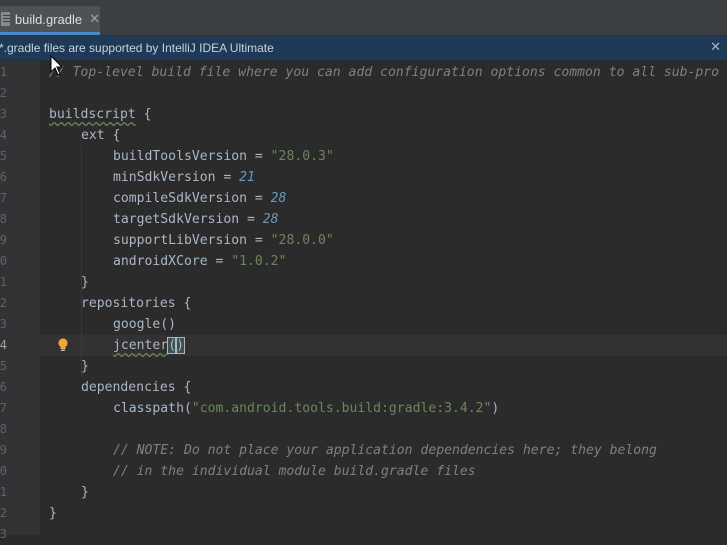 The width and height of the screenshot is (727, 545). I want to click on property-name: compileSdkVersion, so click(180, 198).